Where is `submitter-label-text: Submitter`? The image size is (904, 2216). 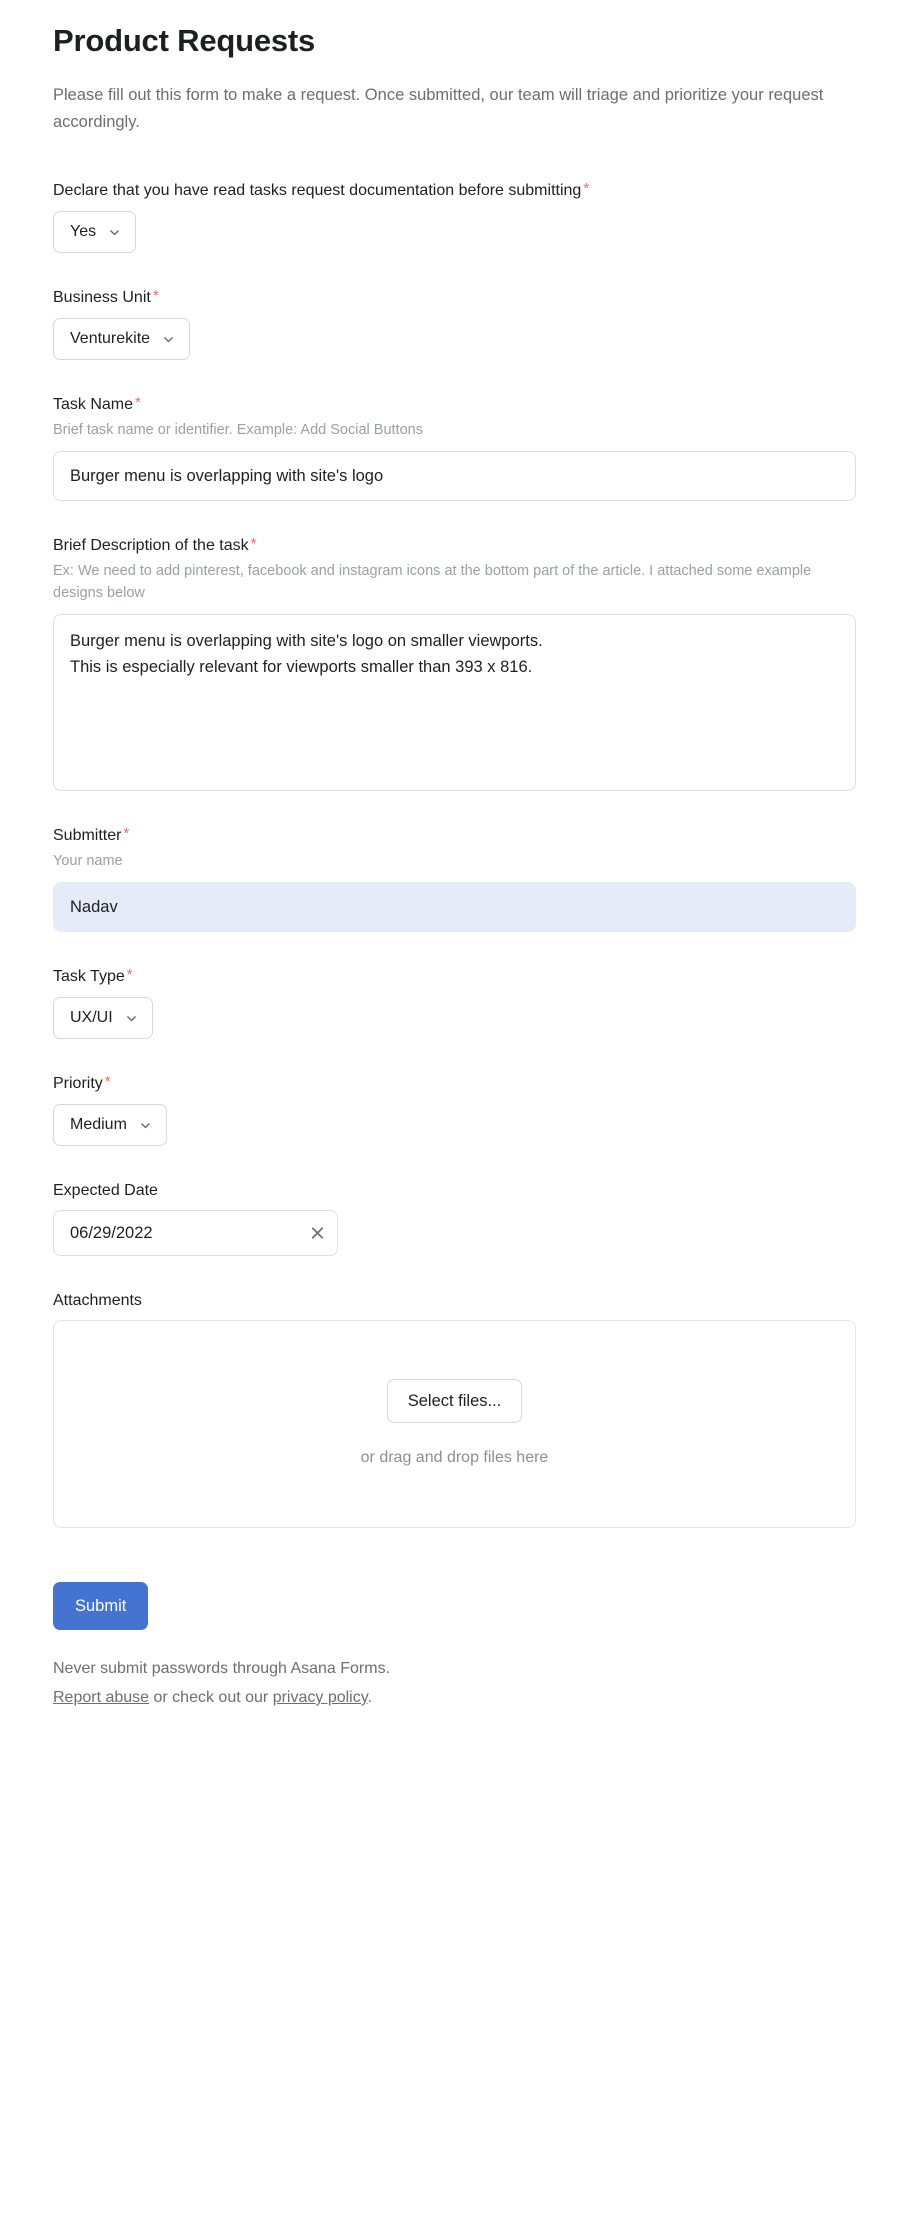
submitter-label-text: Submitter is located at coordinates (87, 835).